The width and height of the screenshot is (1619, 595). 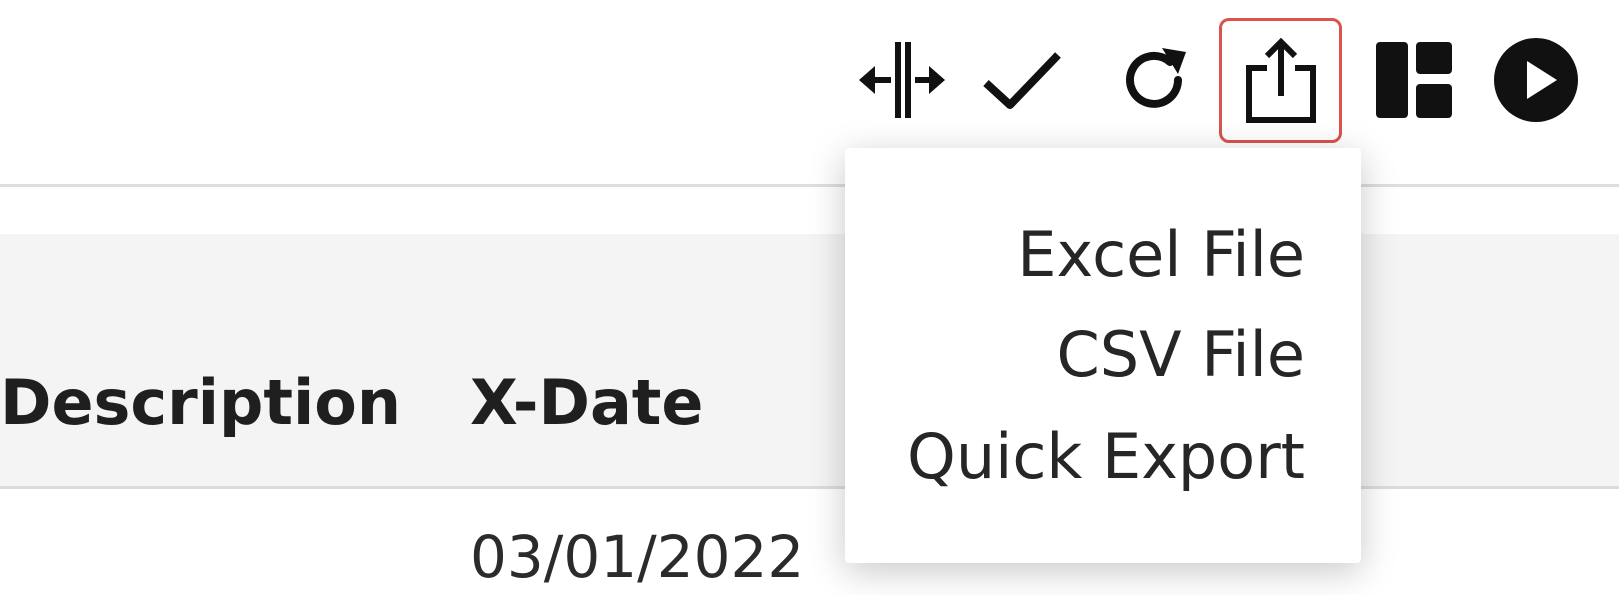 What do you see at coordinates (1106, 457) in the screenshot?
I see `menu-item-quick-export: Quick Export` at bounding box center [1106, 457].